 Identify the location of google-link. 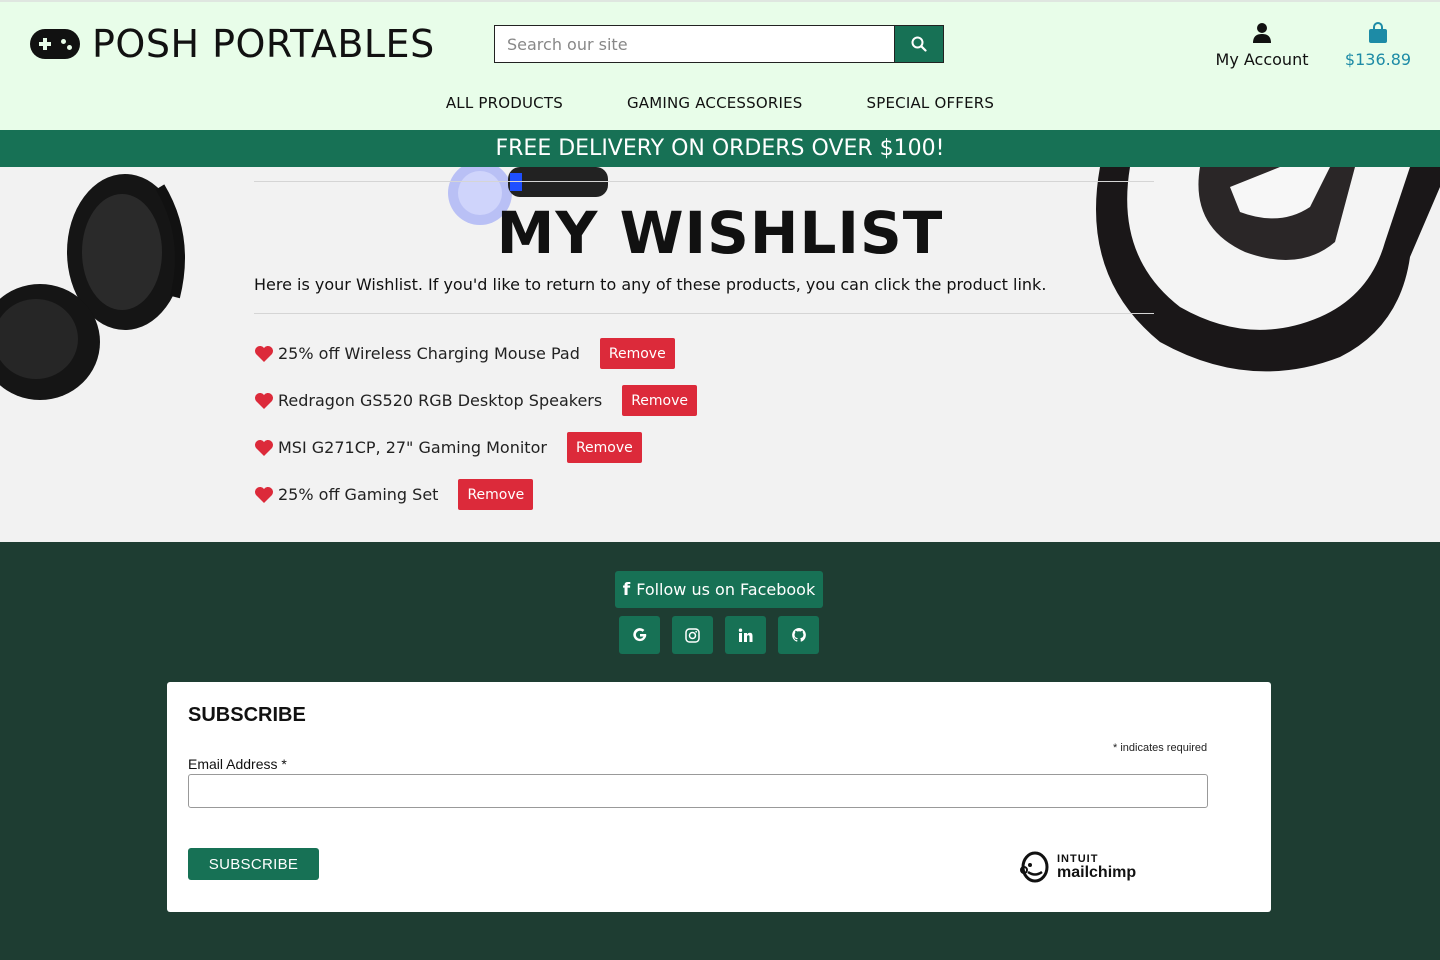
(639, 635).